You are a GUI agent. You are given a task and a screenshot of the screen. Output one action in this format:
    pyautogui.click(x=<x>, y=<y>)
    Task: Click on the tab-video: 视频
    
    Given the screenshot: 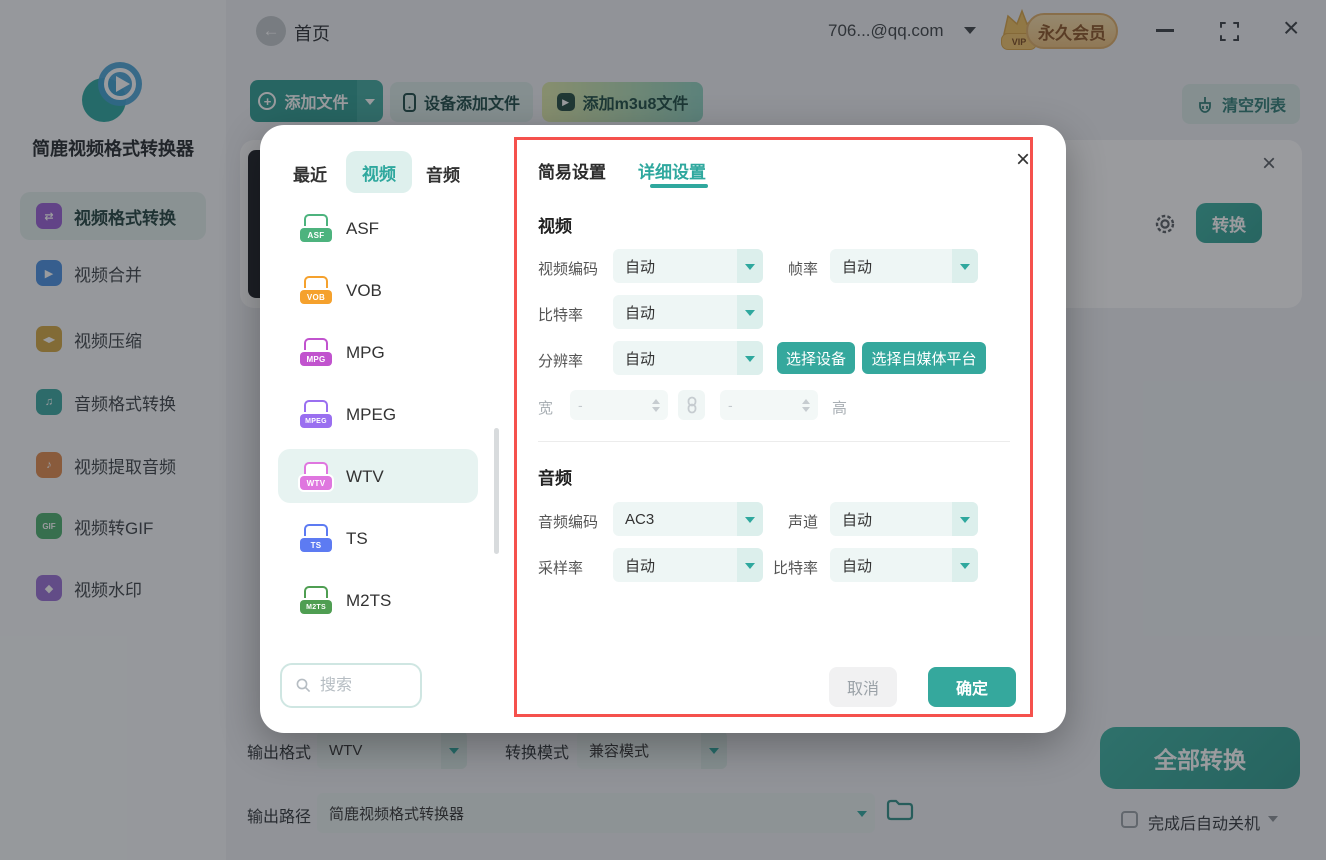 What is the action you would take?
    pyautogui.click(x=379, y=172)
    